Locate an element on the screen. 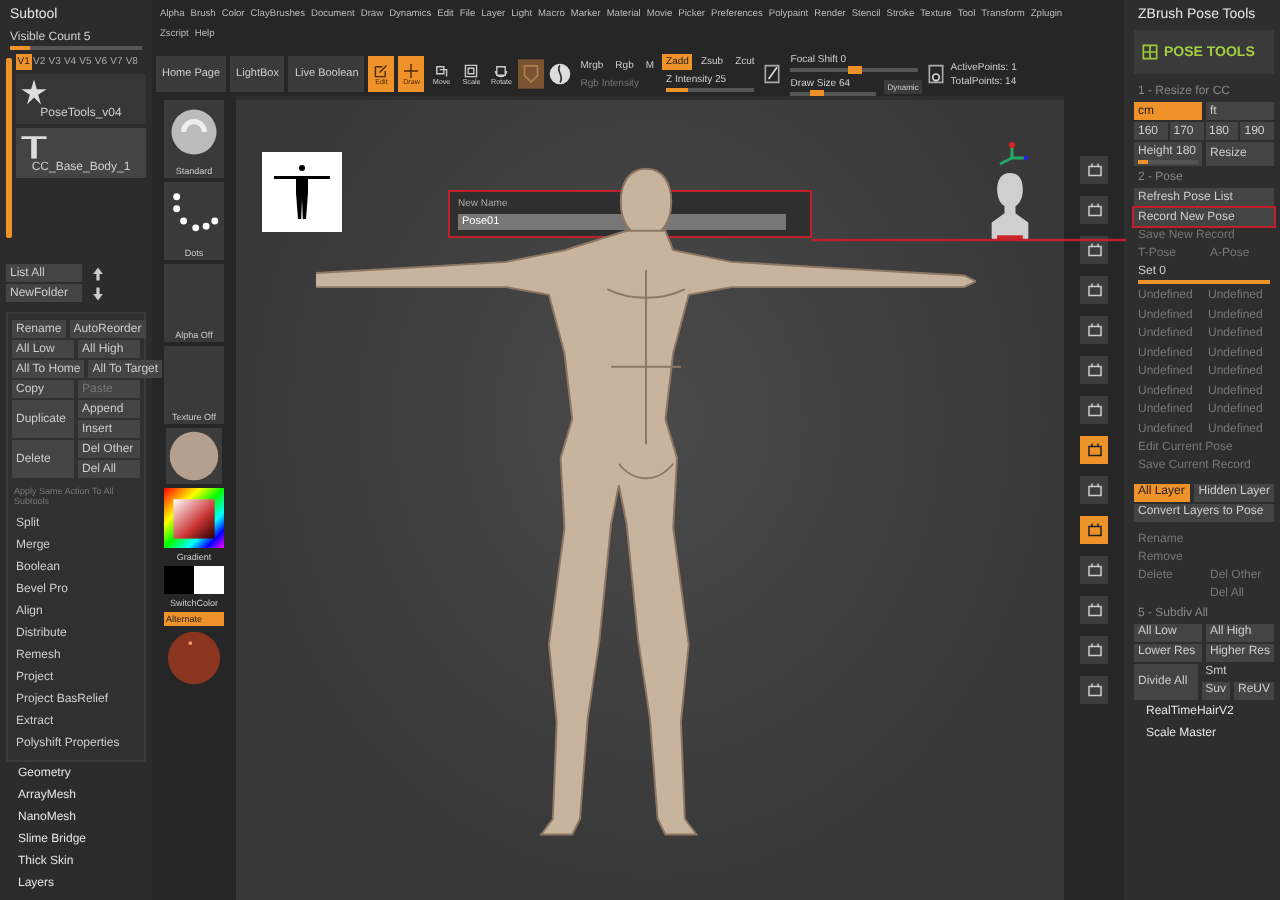 This screenshot has height=900, width=1280. color-picker is located at coordinates (194, 518).